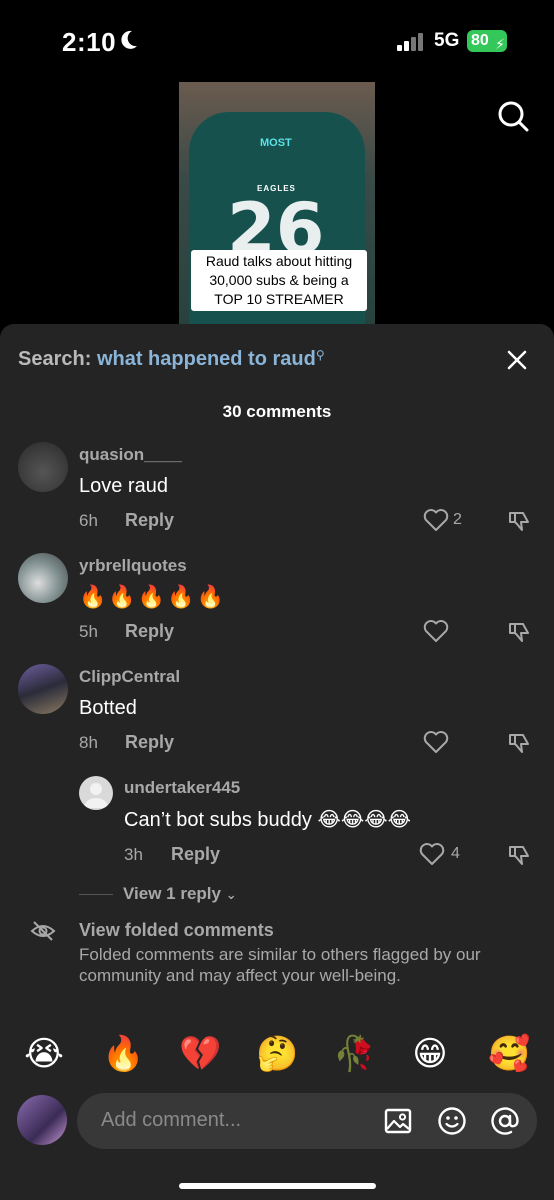 The width and height of the screenshot is (554, 1200). I want to click on battery-indicator: 80 ⚡, so click(487, 41).